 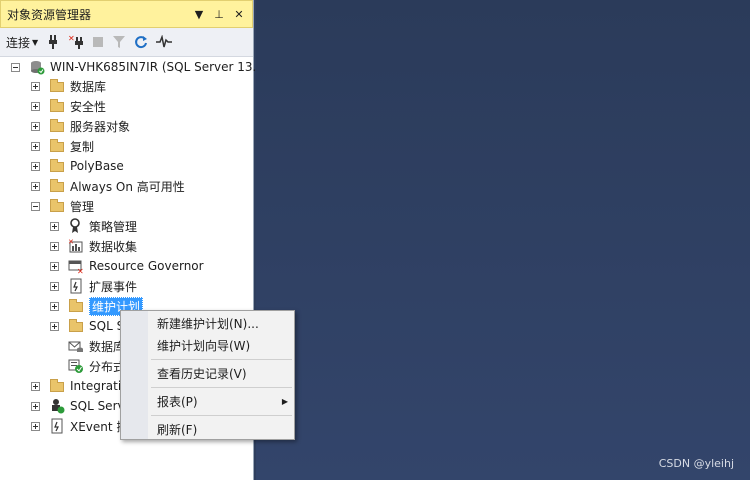 What do you see at coordinates (113, 226) in the screenshot?
I see `tree-item-label: 策略管理` at bounding box center [113, 226].